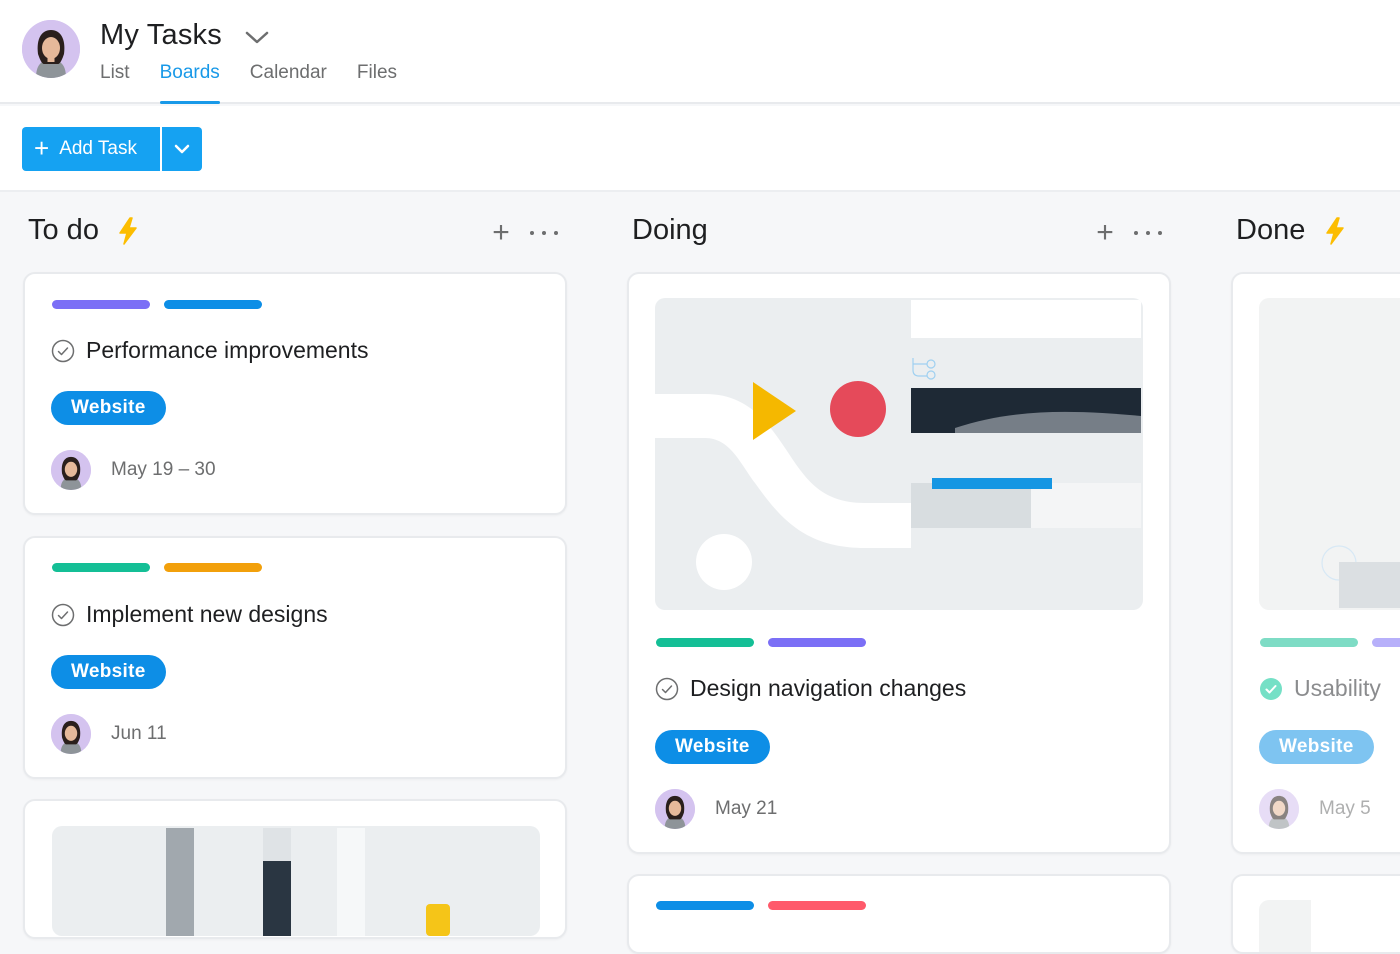  I want to click on task-meta: May 19 – 30, so click(133, 470).